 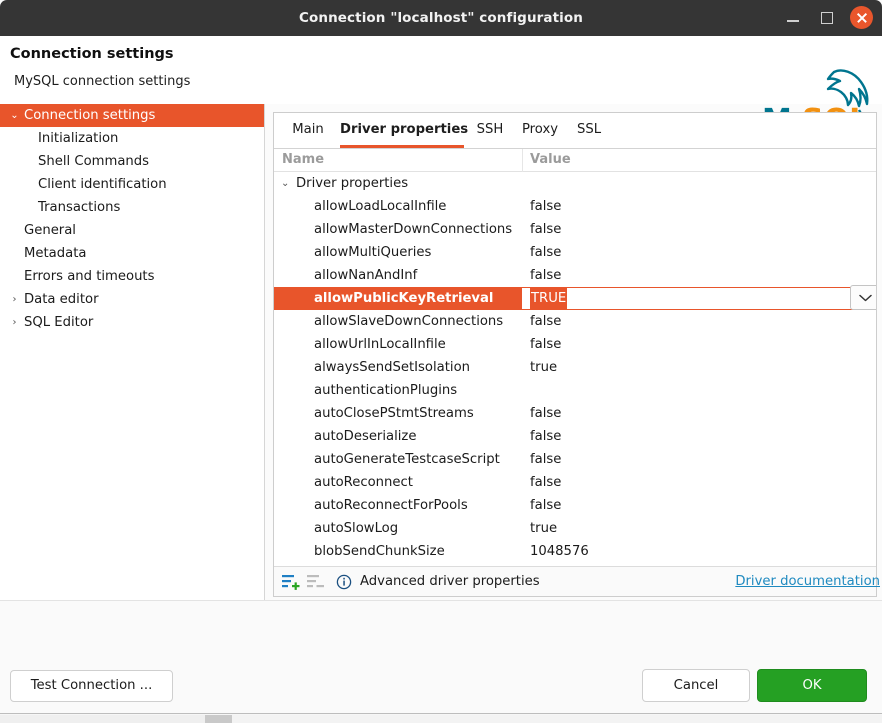 I want to click on property-value: 1048576, so click(x=559, y=551).